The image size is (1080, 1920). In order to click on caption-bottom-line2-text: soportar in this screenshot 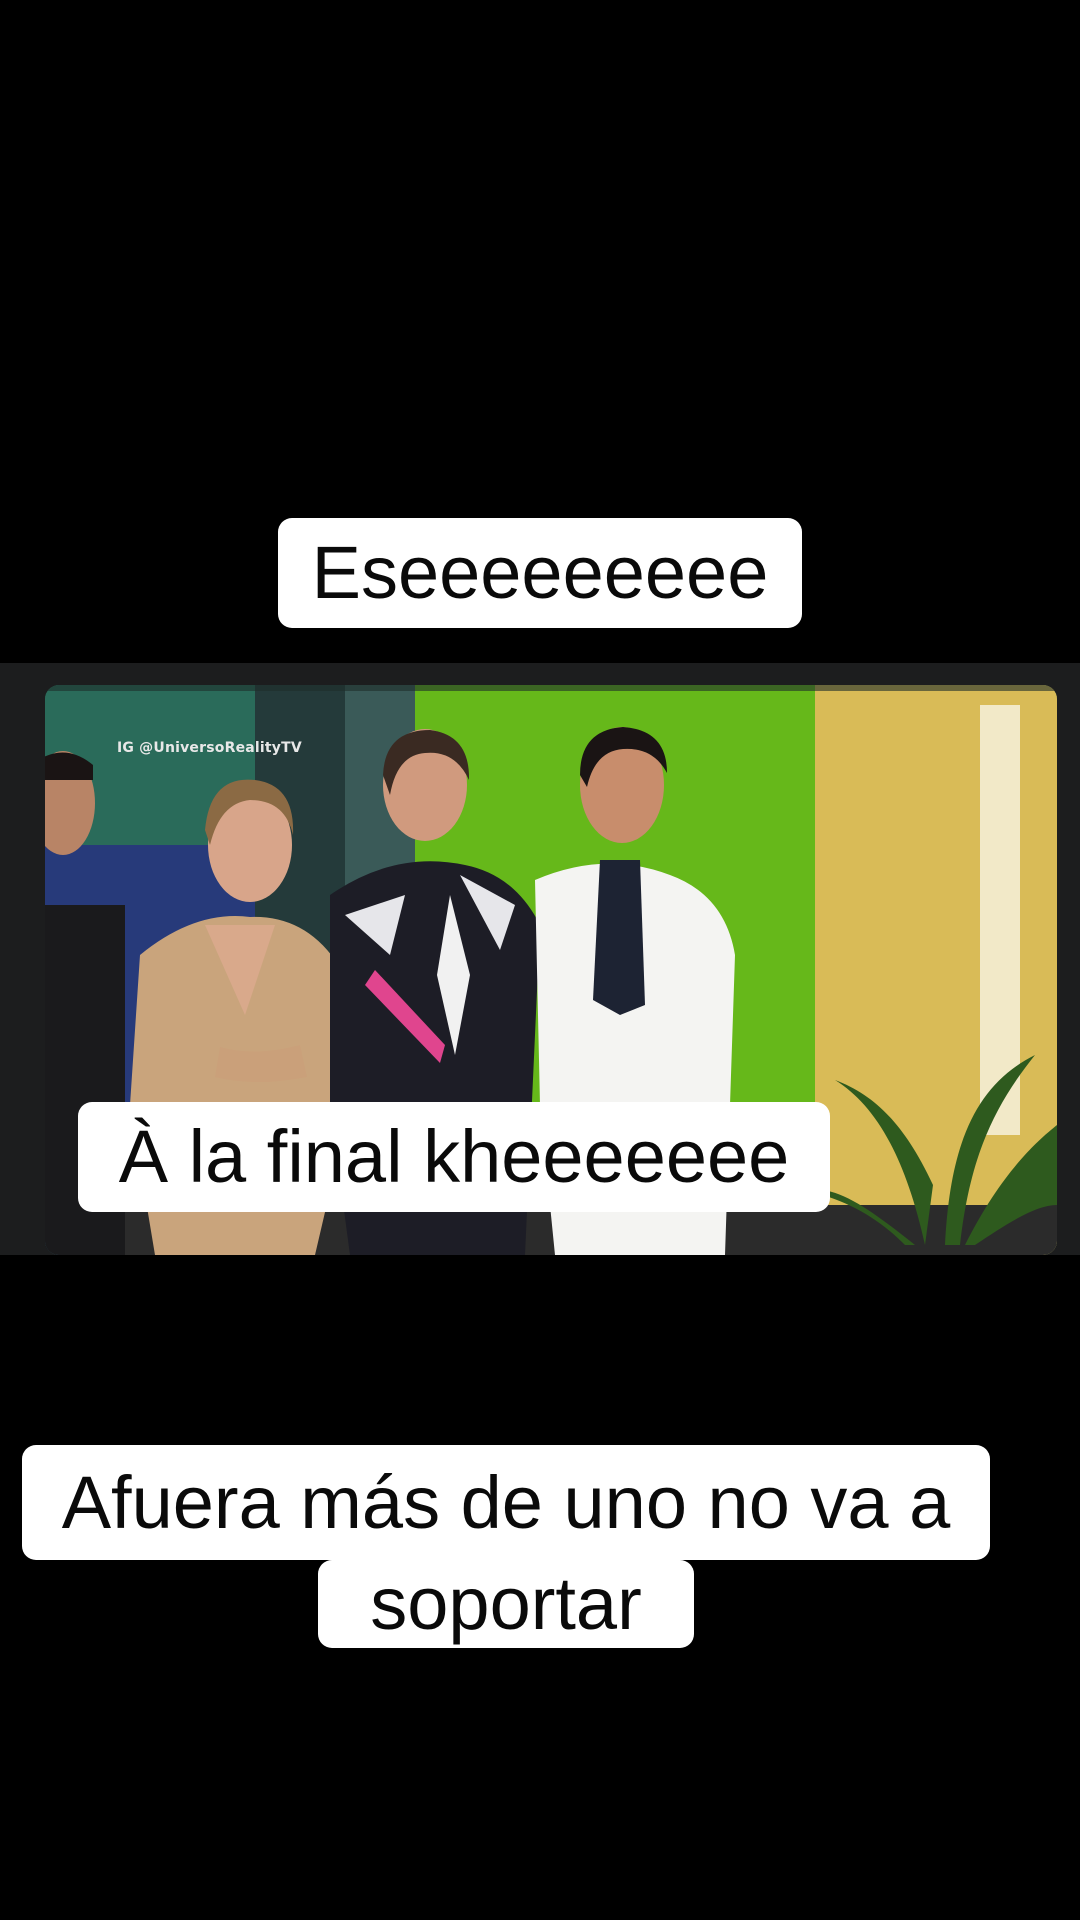, I will do `click(506, 1603)`.